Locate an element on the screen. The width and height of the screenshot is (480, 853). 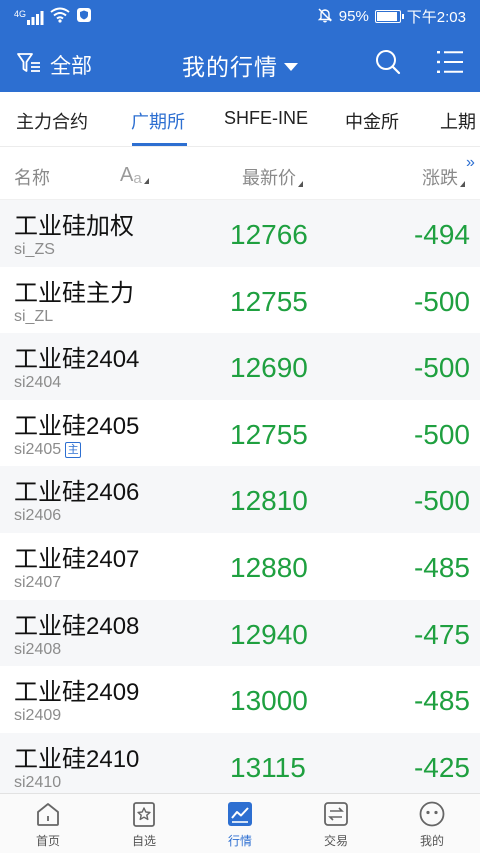
table-row: 工业硅加权 si_ZS 12766 -494 is located at coordinates (240, 233).